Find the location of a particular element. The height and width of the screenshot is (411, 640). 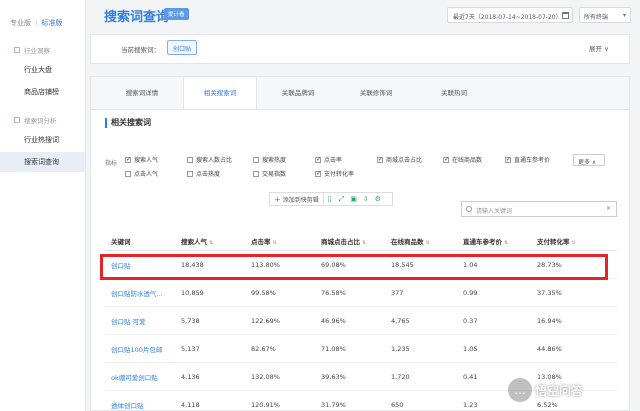

table-cell: 31.79% is located at coordinates (333, 404).